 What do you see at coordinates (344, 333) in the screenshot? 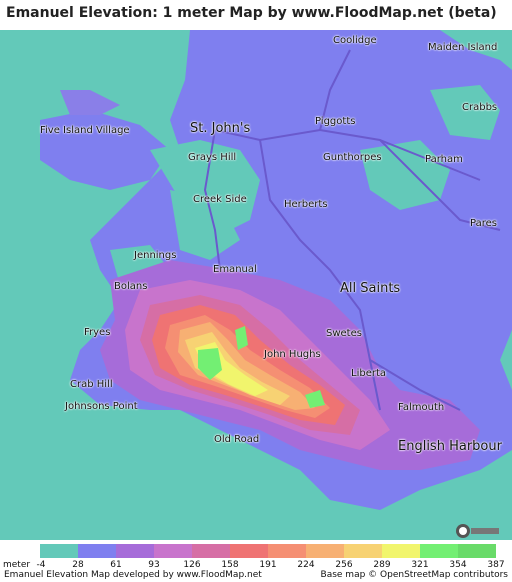
I see `place-label: Swetes` at bounding box center [344, 333].